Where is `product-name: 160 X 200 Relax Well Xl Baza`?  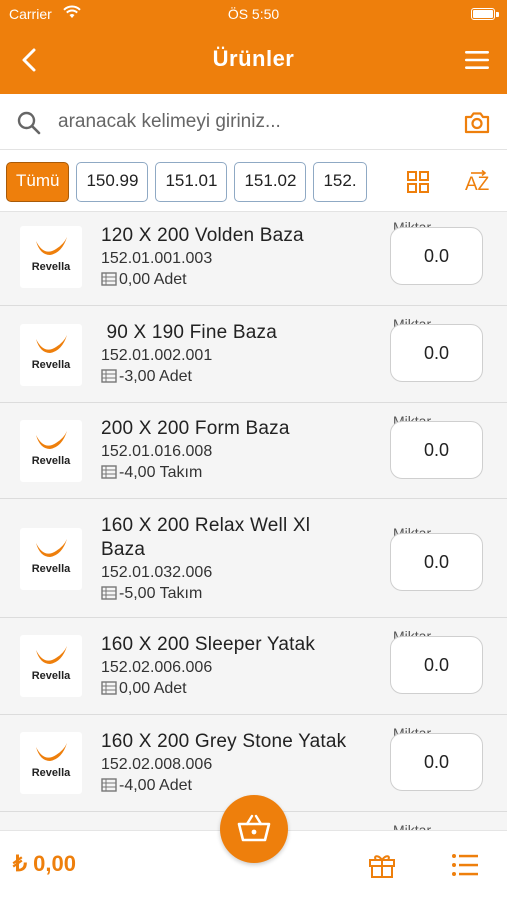
product-name: 160 X 200 Relax Well Xl Baza is located at coordinates (206, 537).